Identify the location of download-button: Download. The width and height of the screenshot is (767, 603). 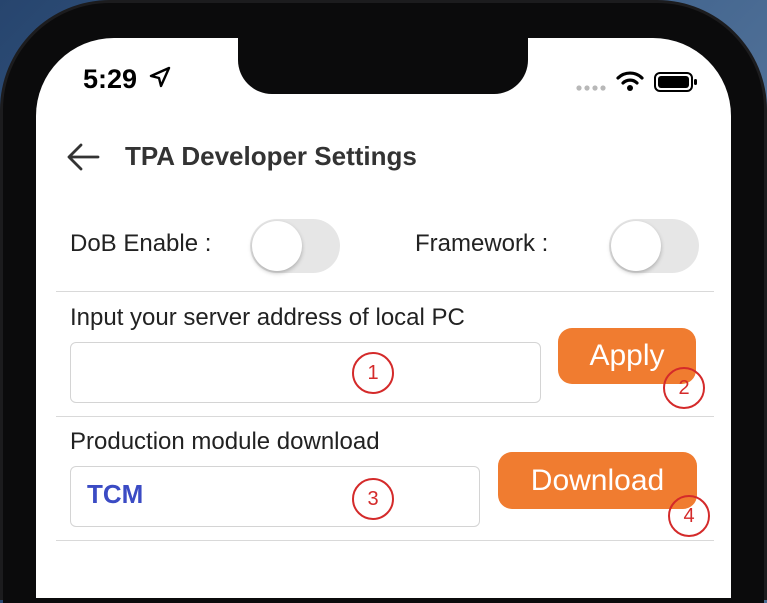
(597, 480).